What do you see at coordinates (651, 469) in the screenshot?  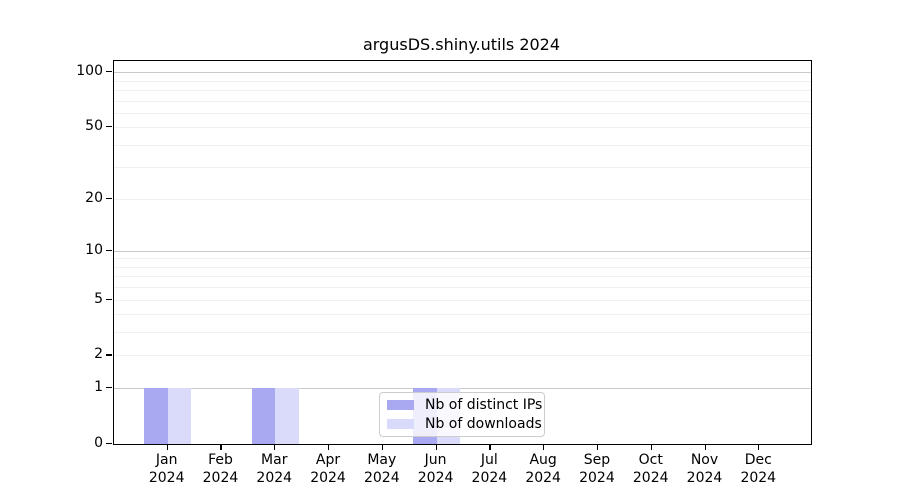 I see `x-tick-label: Oct 2024` at bounding box center [651, 469].